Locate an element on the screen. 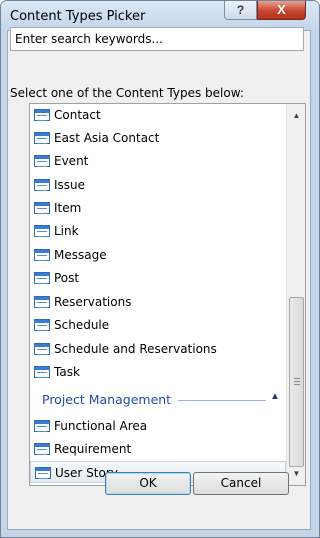 This screenshot has width=320, height=538. list-item: Link is located at coordinates (158, 231).